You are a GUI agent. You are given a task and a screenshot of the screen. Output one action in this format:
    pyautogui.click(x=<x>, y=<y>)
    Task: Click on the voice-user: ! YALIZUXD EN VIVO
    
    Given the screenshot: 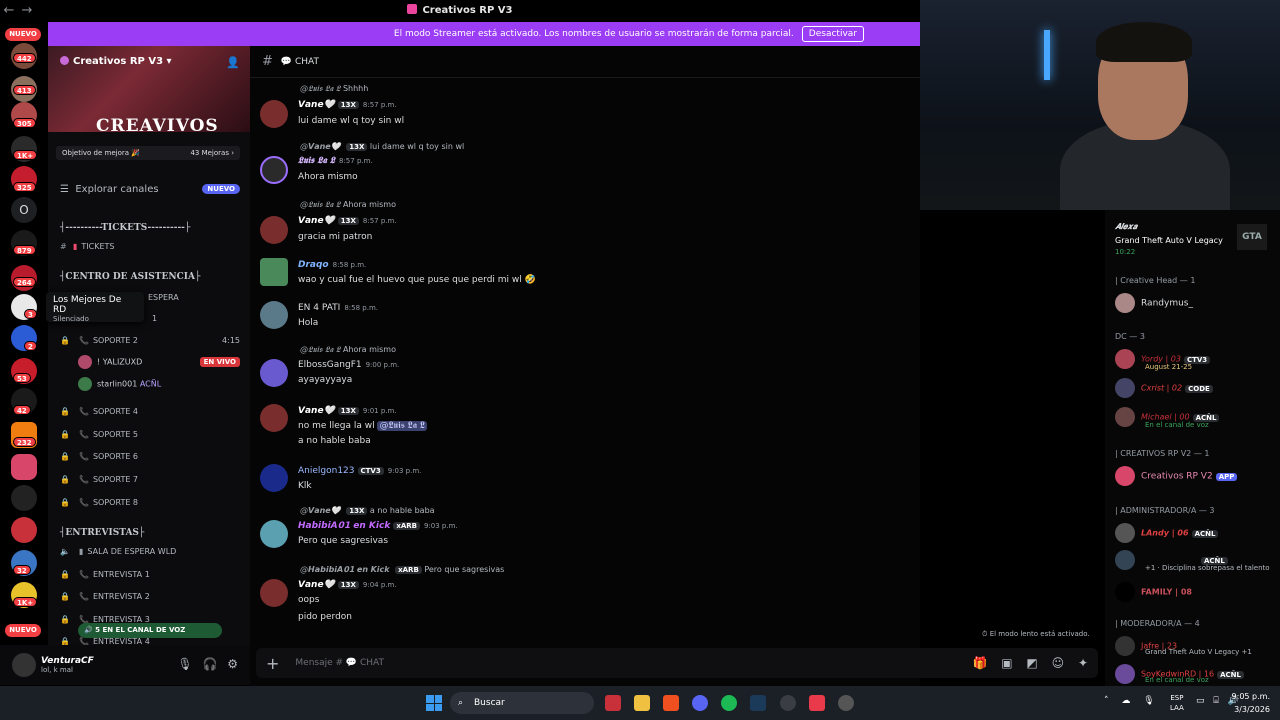 What is the action you would take?
    pyautogui.click(x=159, y=362)
    